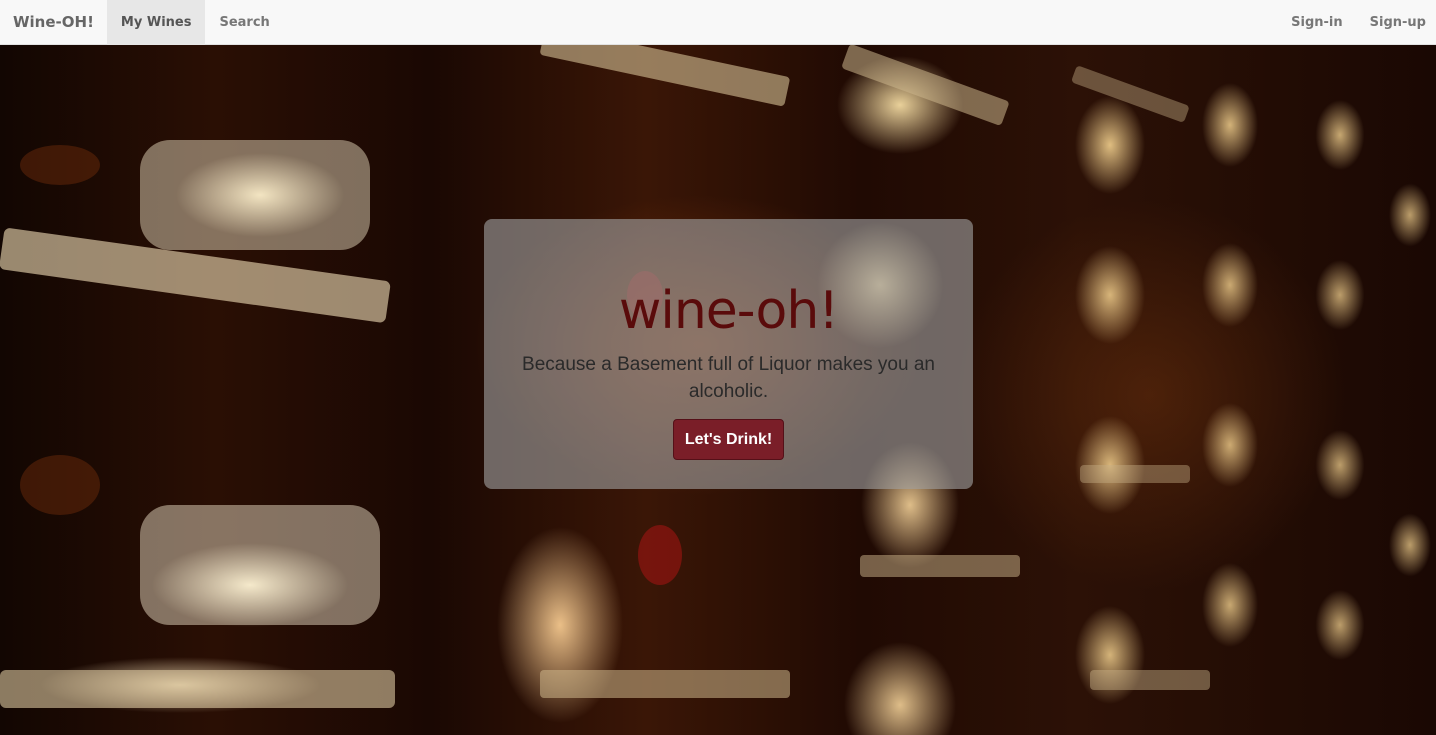 The image size is (1436, 735). What do you see at coordinates (53, 22) in the screenshot?
I see `brand-link: Wine-OH!` at bounding box center [53, 22].